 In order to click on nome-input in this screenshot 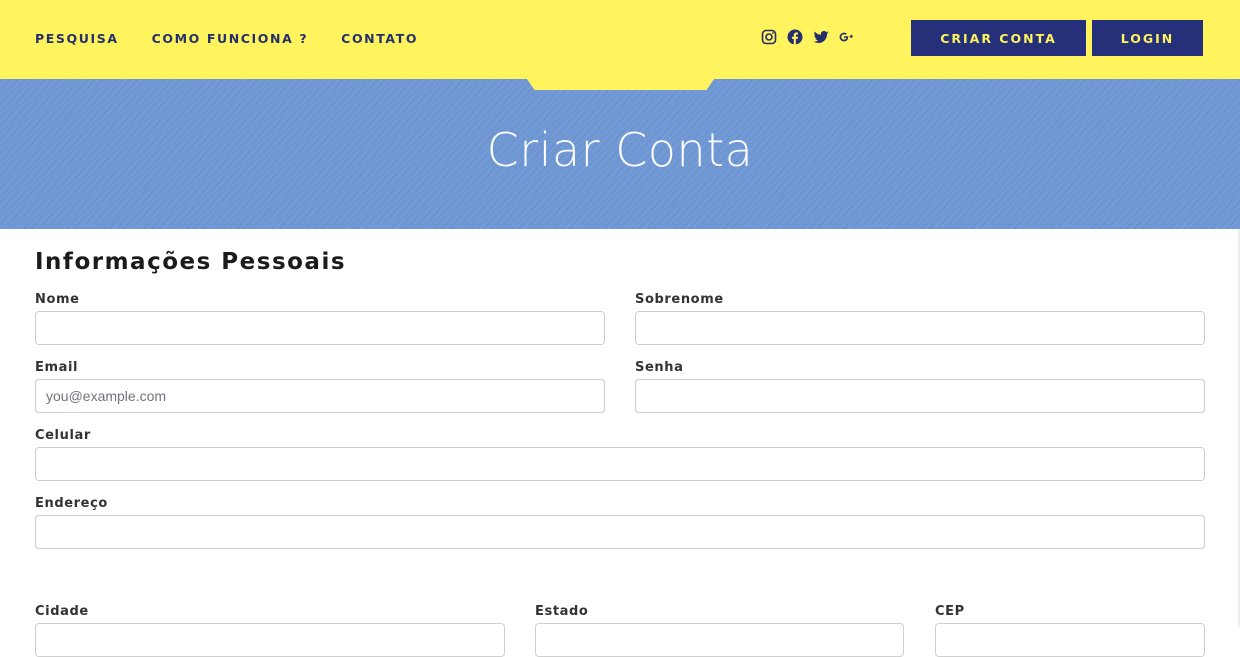, I will do `click(320, 328)`.